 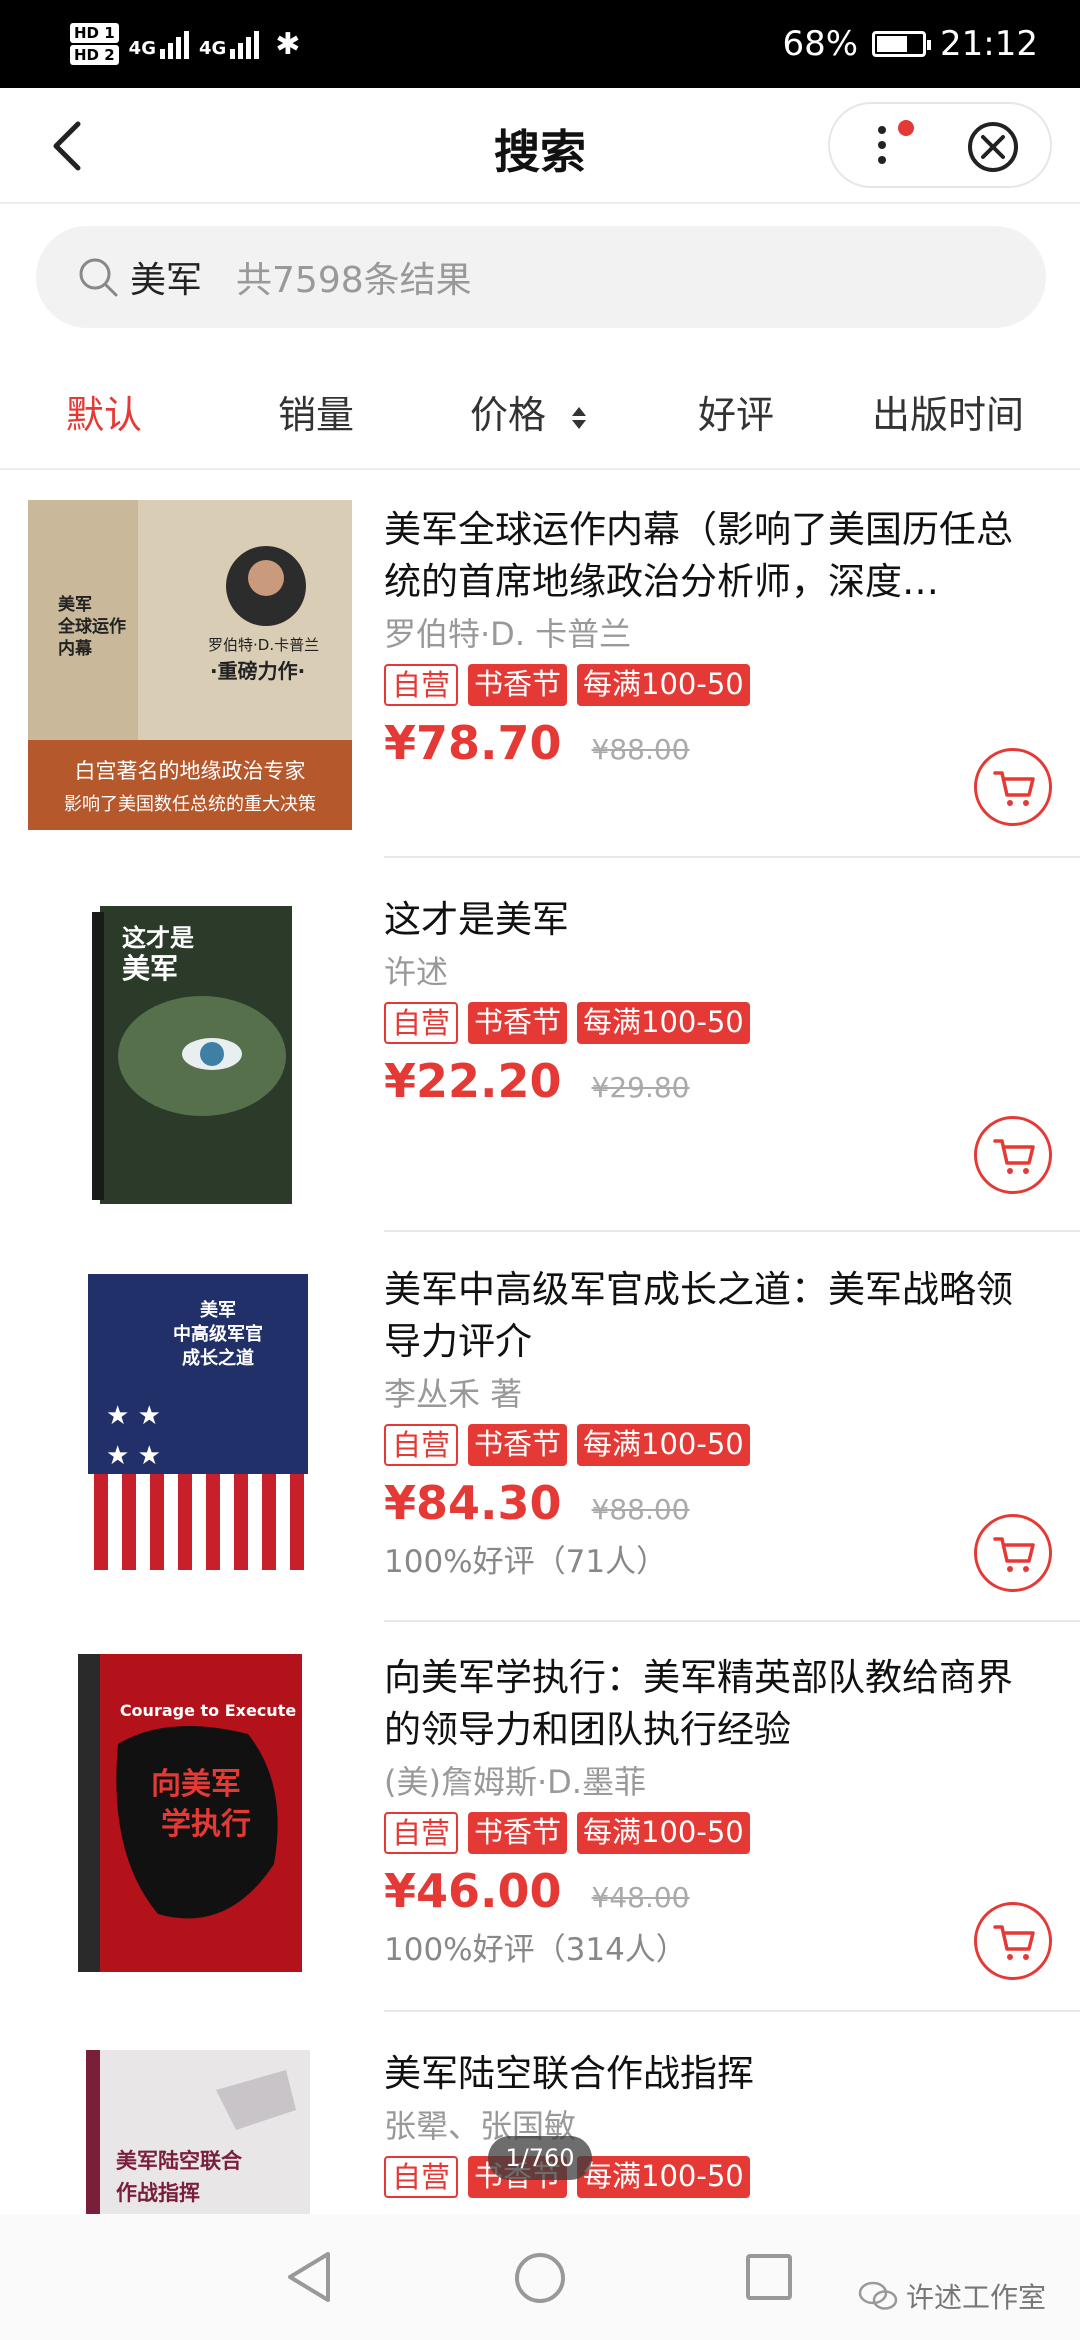 What do you see at coordinates (902, 44) in the screenshot?
I see `battery-icon` at bounding box center [902, 44].